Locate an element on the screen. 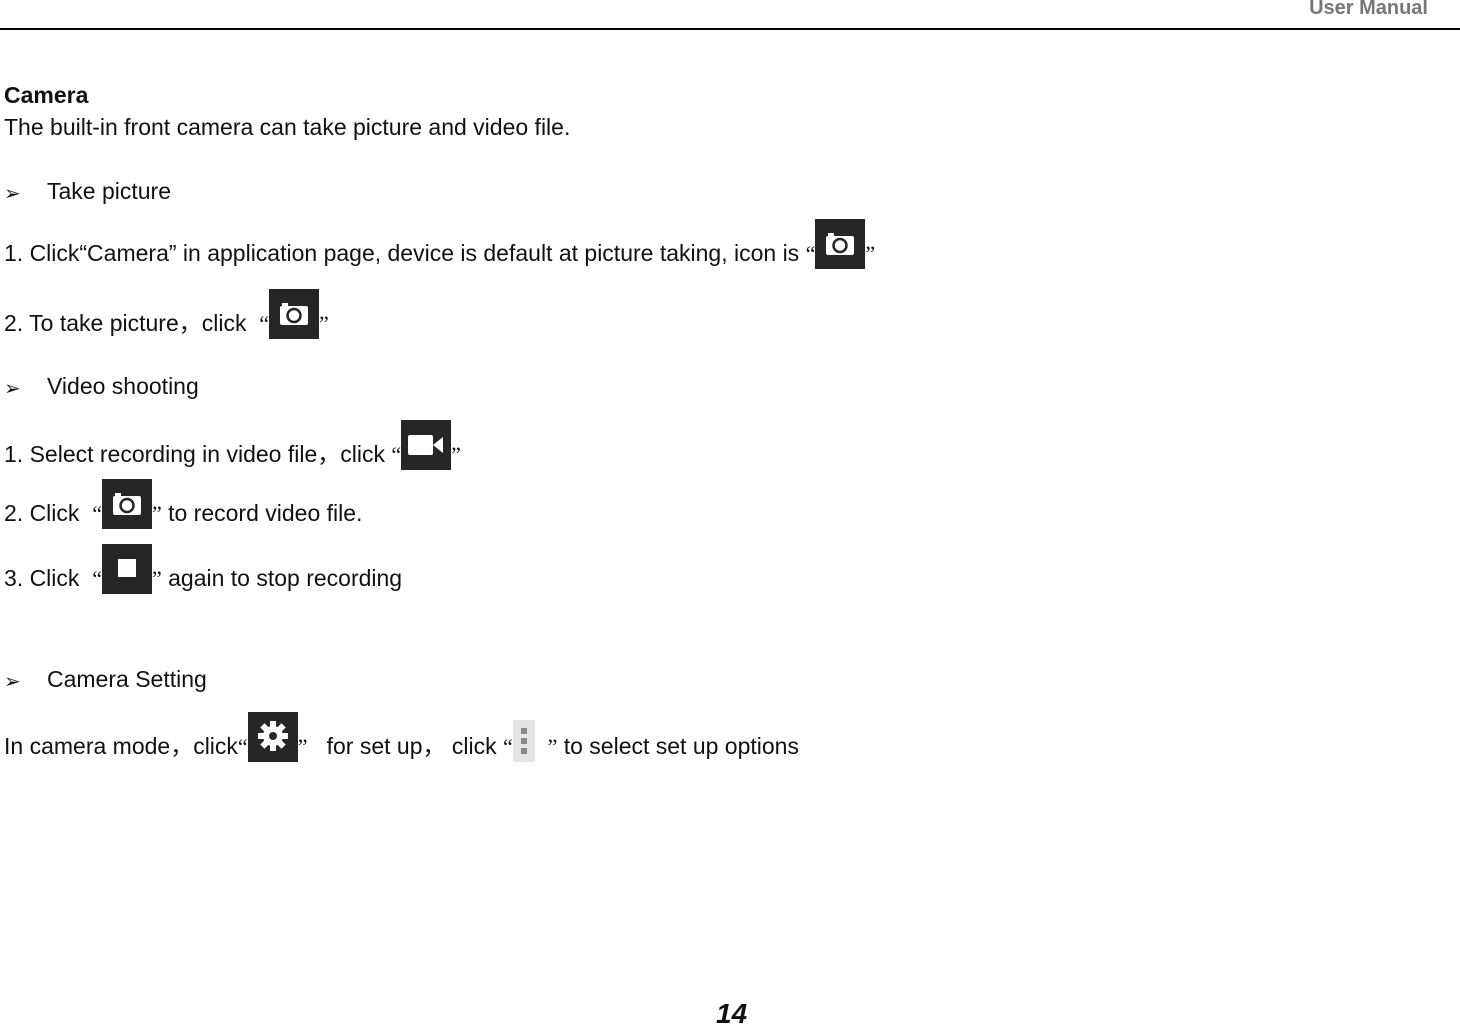 The height and width of the screenshot is (1030, 1460). section-title: Camera is located at coordinates (46, 95).